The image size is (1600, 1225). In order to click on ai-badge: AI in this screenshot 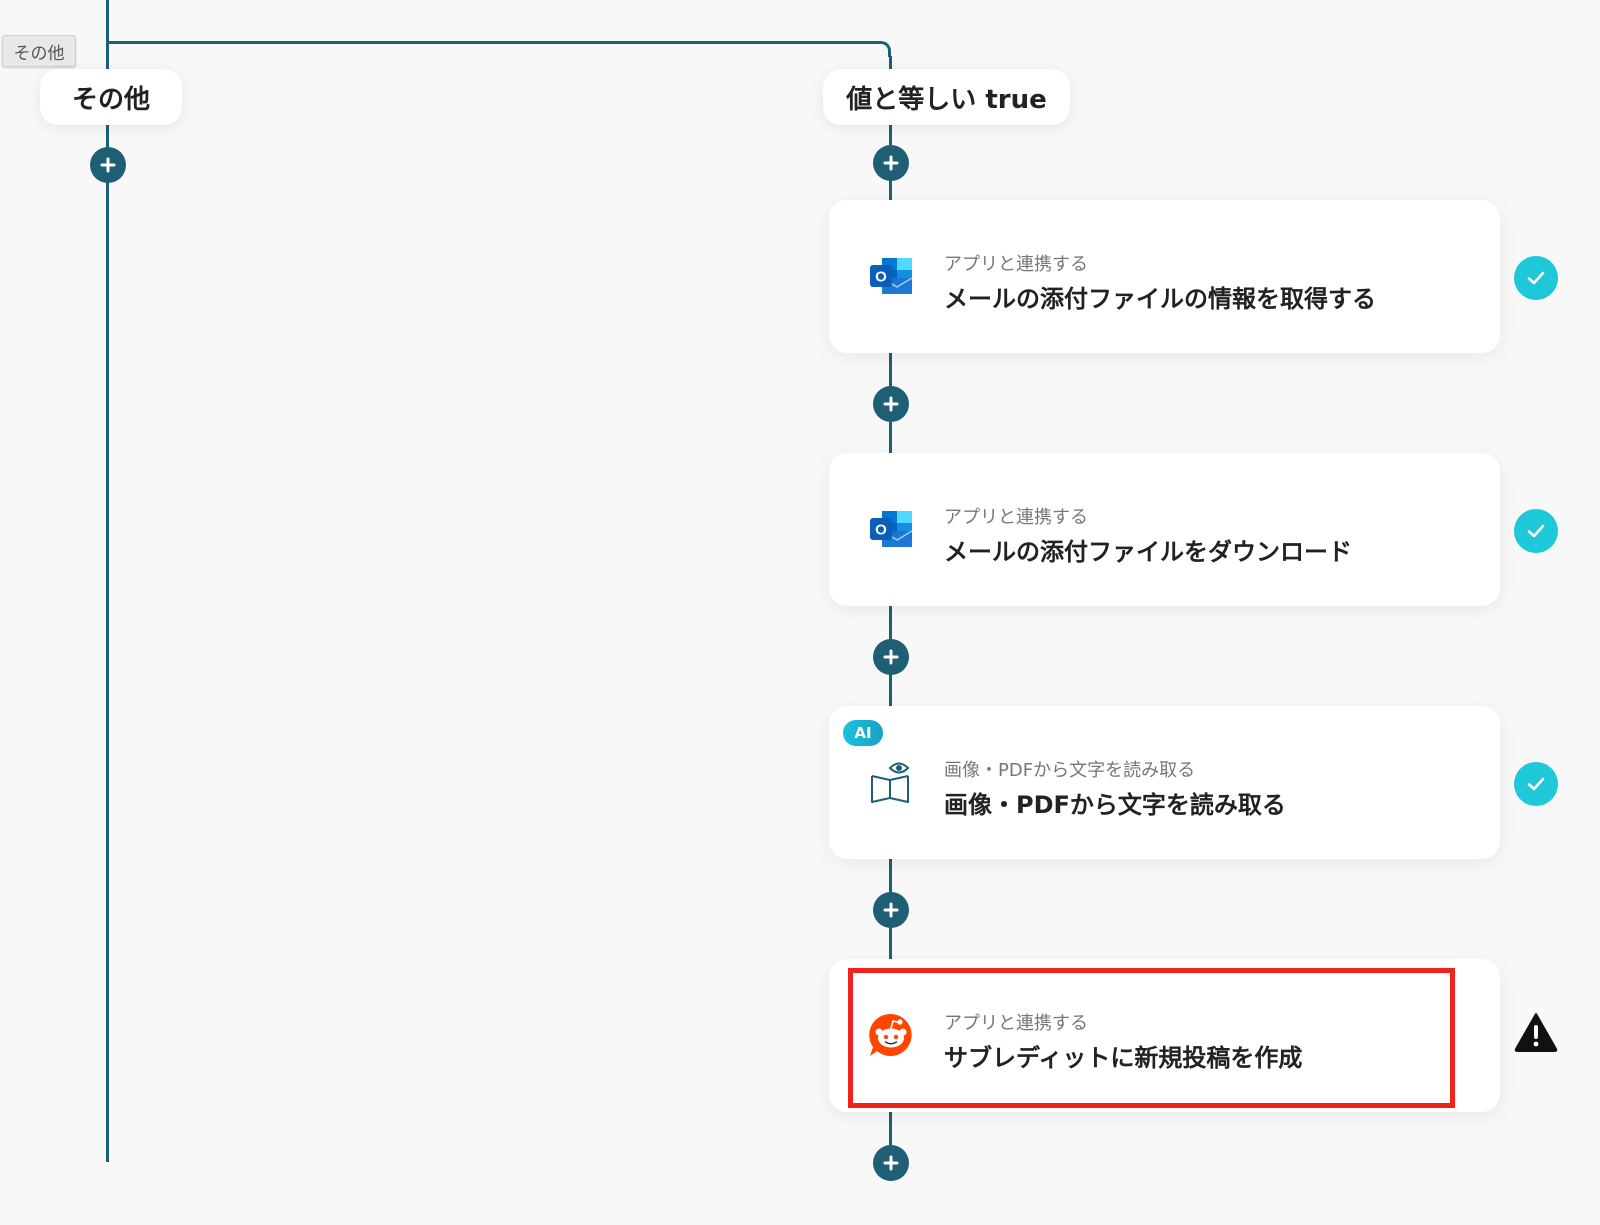, I will do `click(863, 733)`.